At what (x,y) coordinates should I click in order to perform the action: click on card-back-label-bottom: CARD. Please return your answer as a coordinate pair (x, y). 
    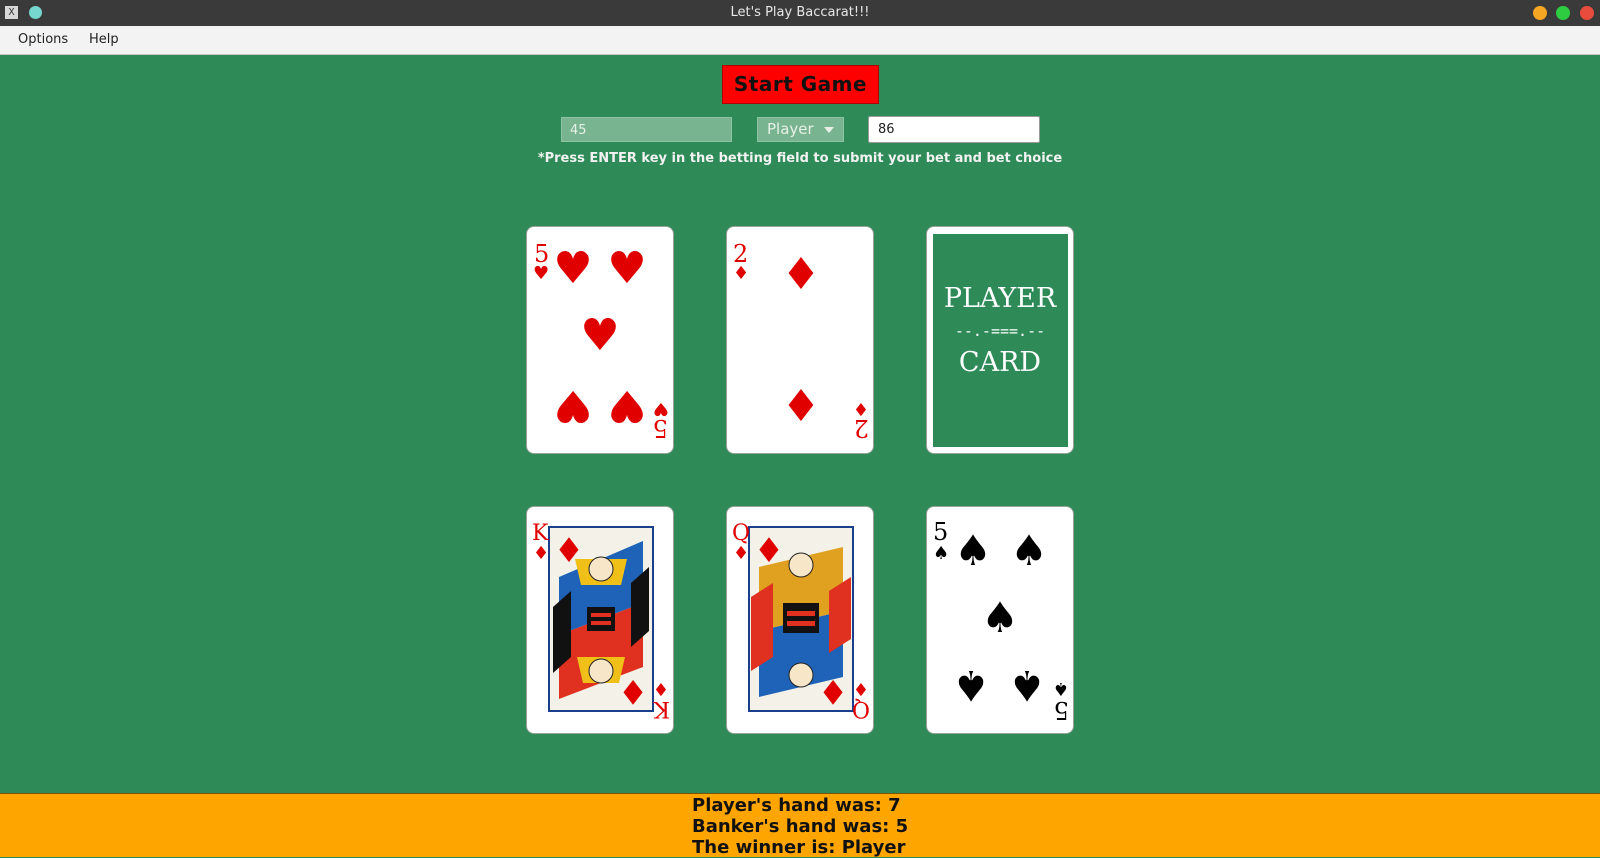
    Looking at the image, I should click on (1000, 362).